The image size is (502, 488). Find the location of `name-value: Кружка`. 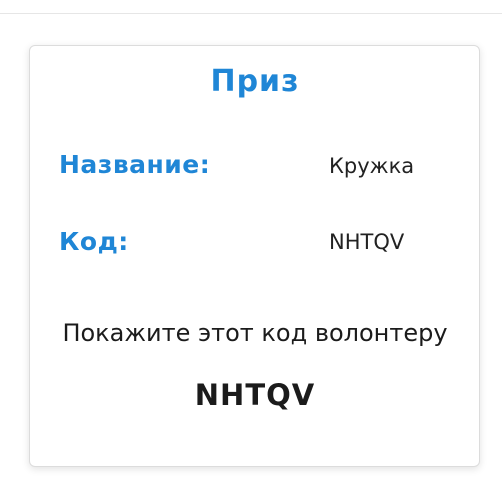

name-value: Кружка is located at coordinates (372, 166).